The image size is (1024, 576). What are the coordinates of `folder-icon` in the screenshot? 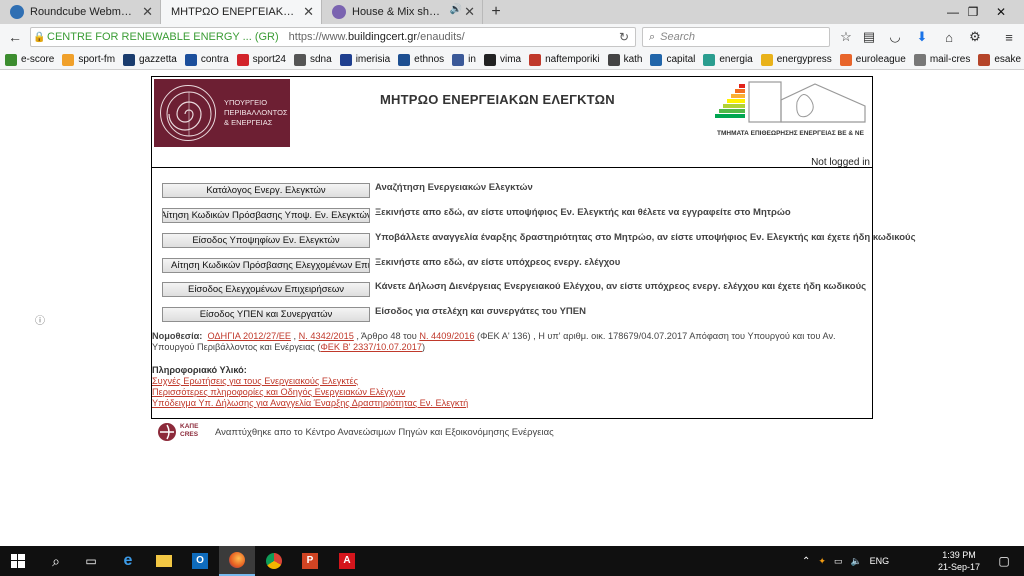 It's located at (164, 561).